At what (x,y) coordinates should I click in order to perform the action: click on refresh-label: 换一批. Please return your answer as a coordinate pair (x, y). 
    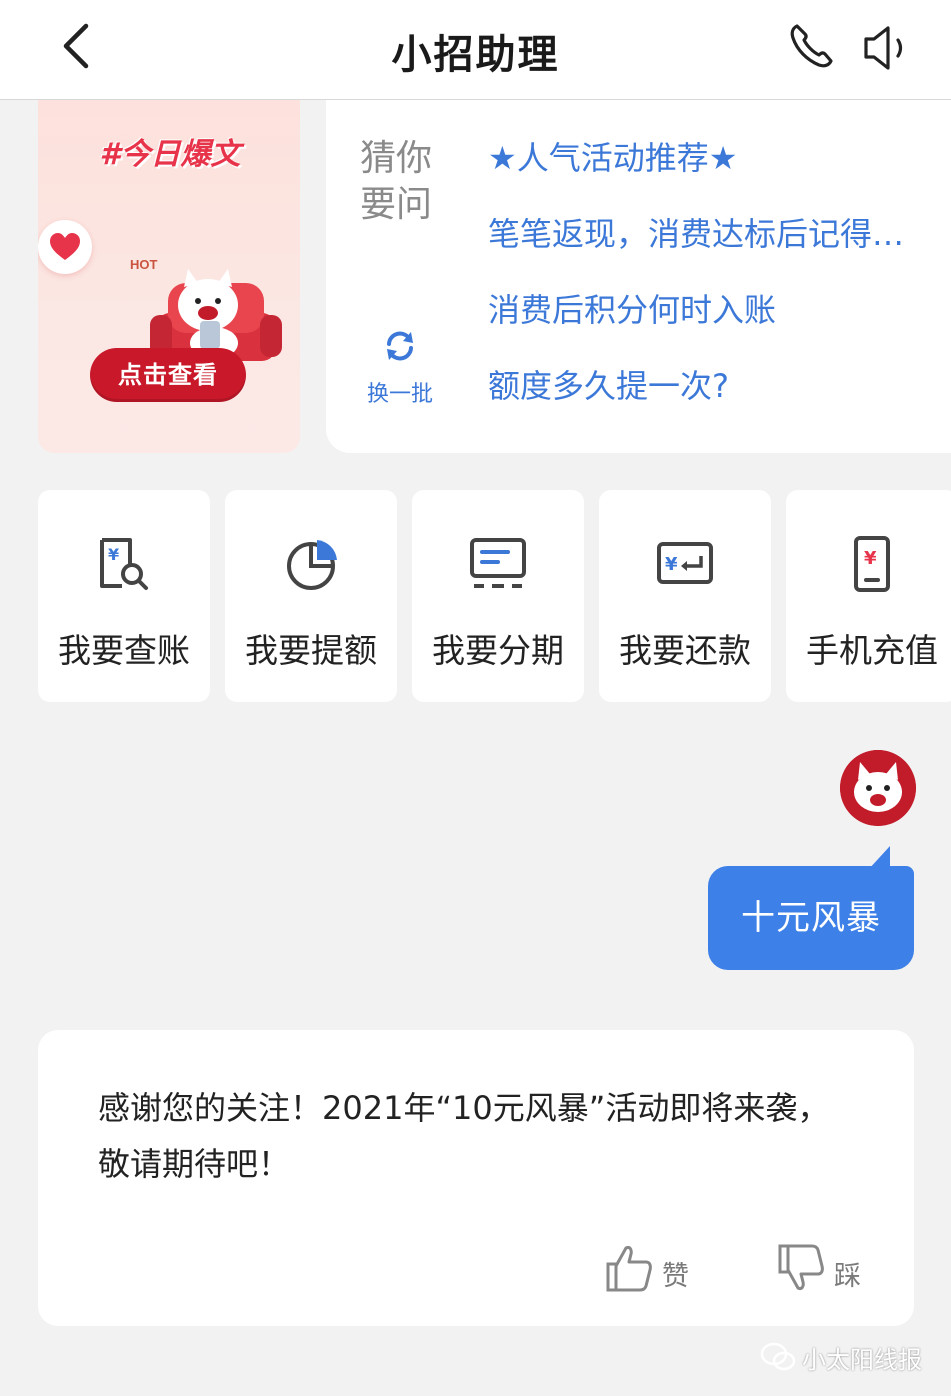
    Looking at the image, I should click on (399, 394).